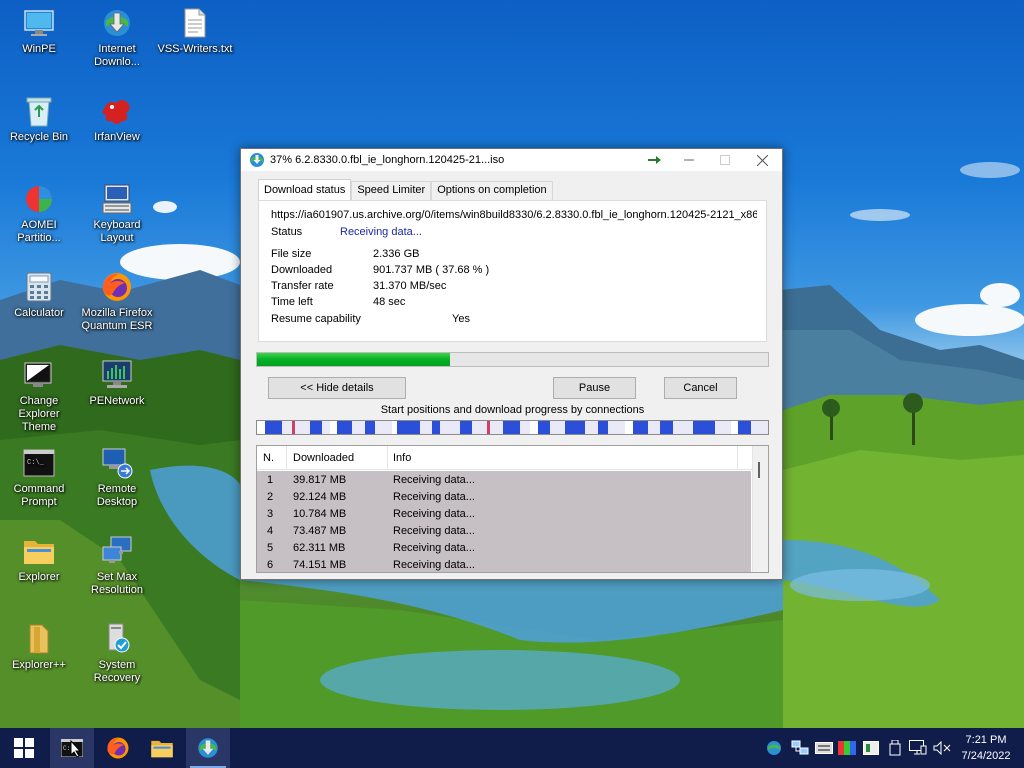  I want to click on start-icon, so click(24, 748).